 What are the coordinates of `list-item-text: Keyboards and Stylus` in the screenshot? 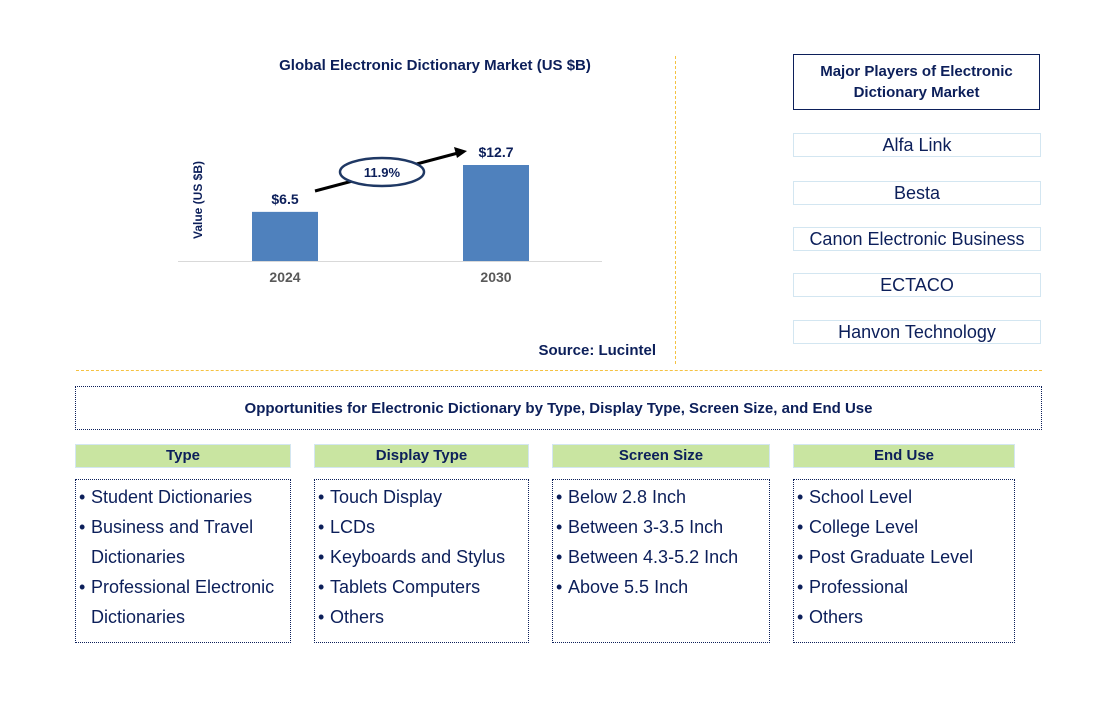 It's located at (418, 557).